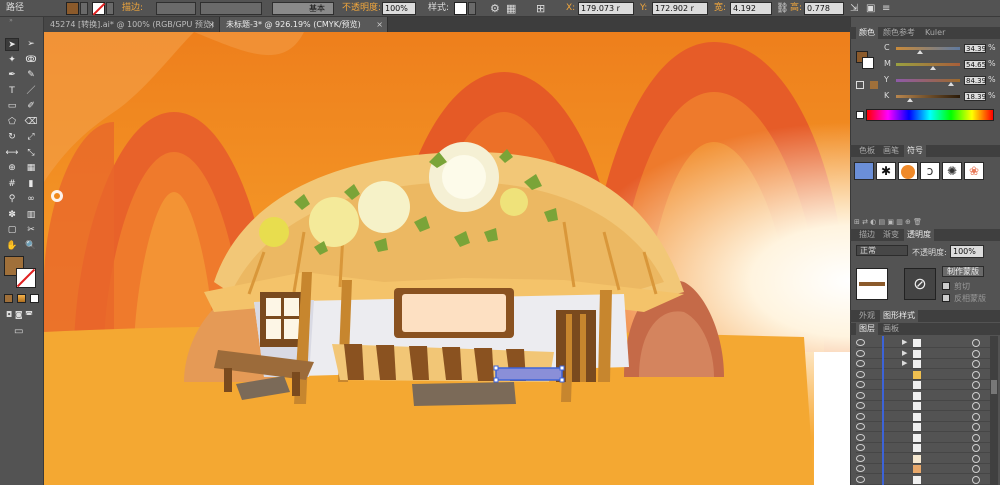 Image resolution: width=1000 pixels, height=485 pixels. Describe the element at coordinates (31, 75) in the screenshot. I see `curvature-tool: ✎` at that location.